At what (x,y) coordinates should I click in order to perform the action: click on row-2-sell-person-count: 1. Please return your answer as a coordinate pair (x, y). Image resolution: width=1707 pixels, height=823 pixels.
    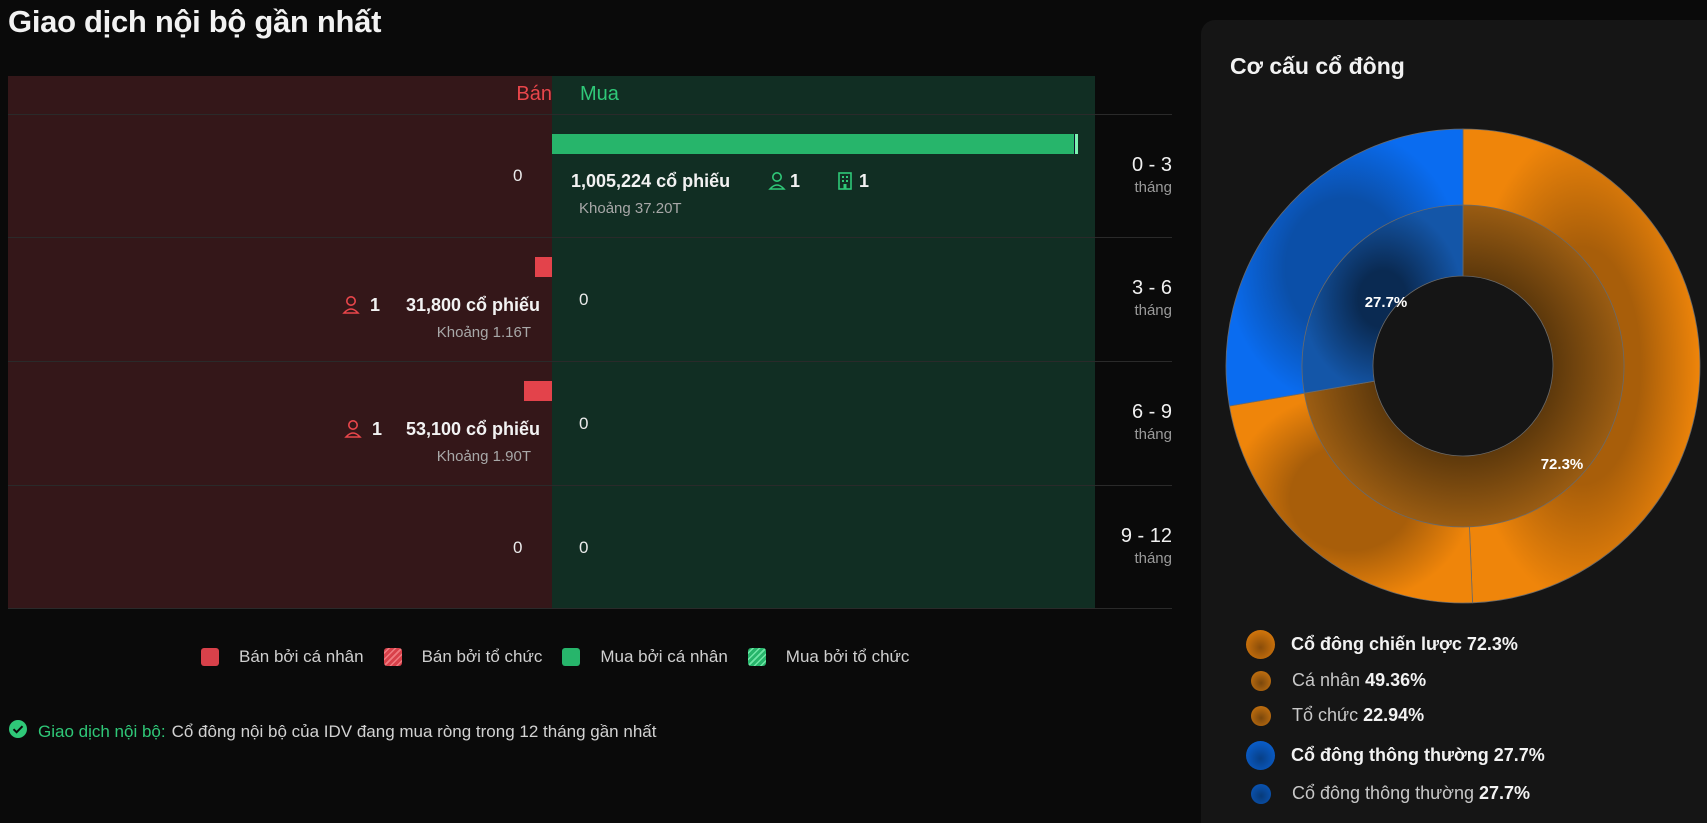
    Looking at the image, I should click on (377, 429).